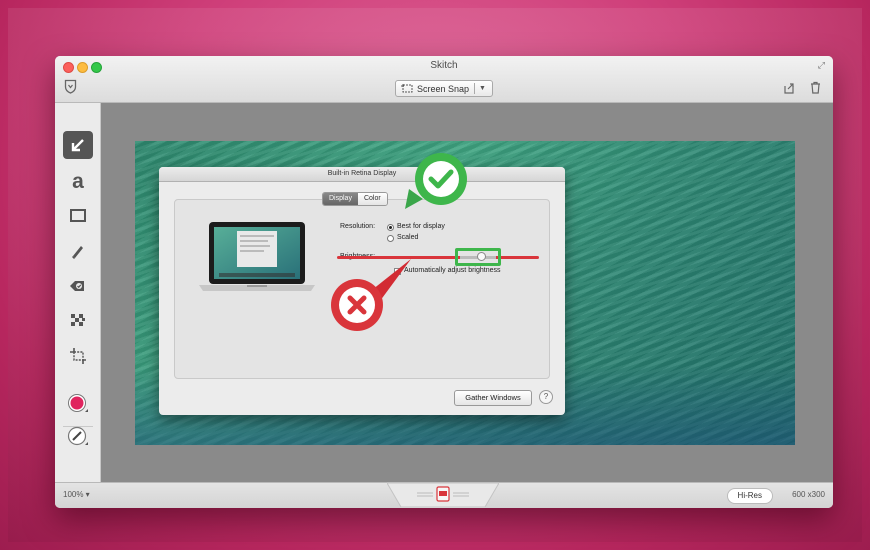 The image size is (870, 550). What do you see at coordinates (493, 398) in the screenshot?
I see `gather-windows-button: Gather Windows` at bounding box center [493, 398].